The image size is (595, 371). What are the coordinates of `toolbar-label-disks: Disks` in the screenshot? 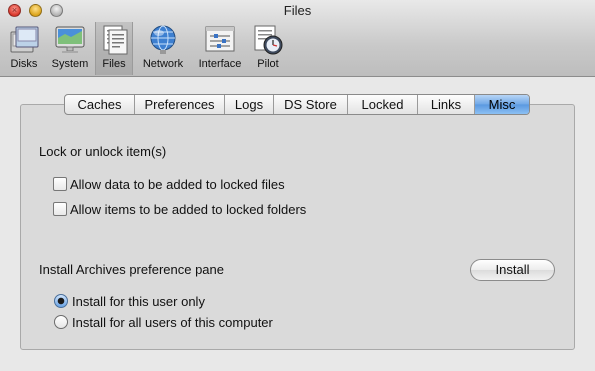 It's located at (24, 64).